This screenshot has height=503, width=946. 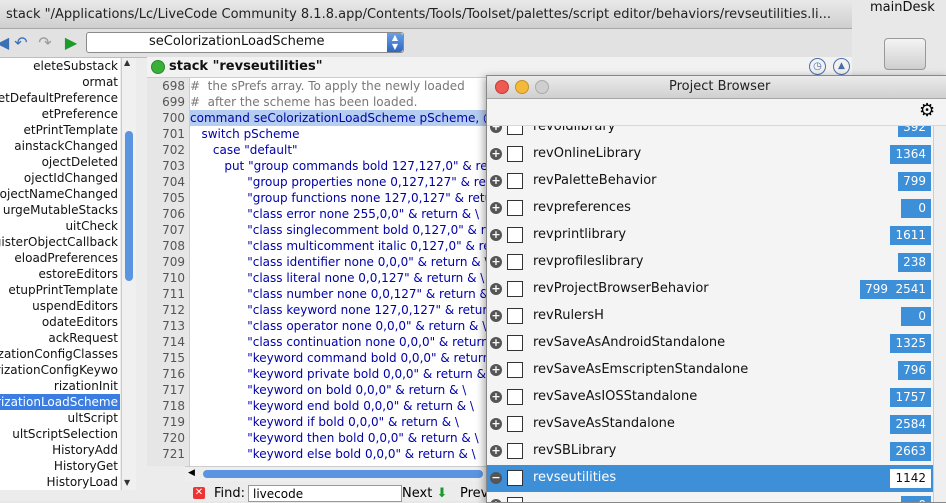 What do you see at coordinates (522, 87) in the screenshot?
I see `minimize-window-icon` at bounding box center [522, 87].